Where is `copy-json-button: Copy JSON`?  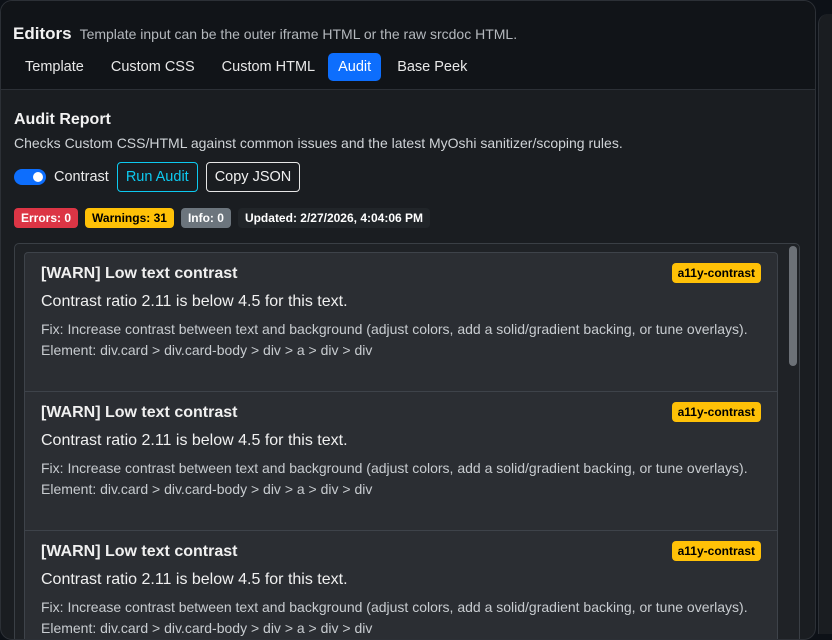
copy-json-button: Copy JSON is located at coordinates (253, 177).